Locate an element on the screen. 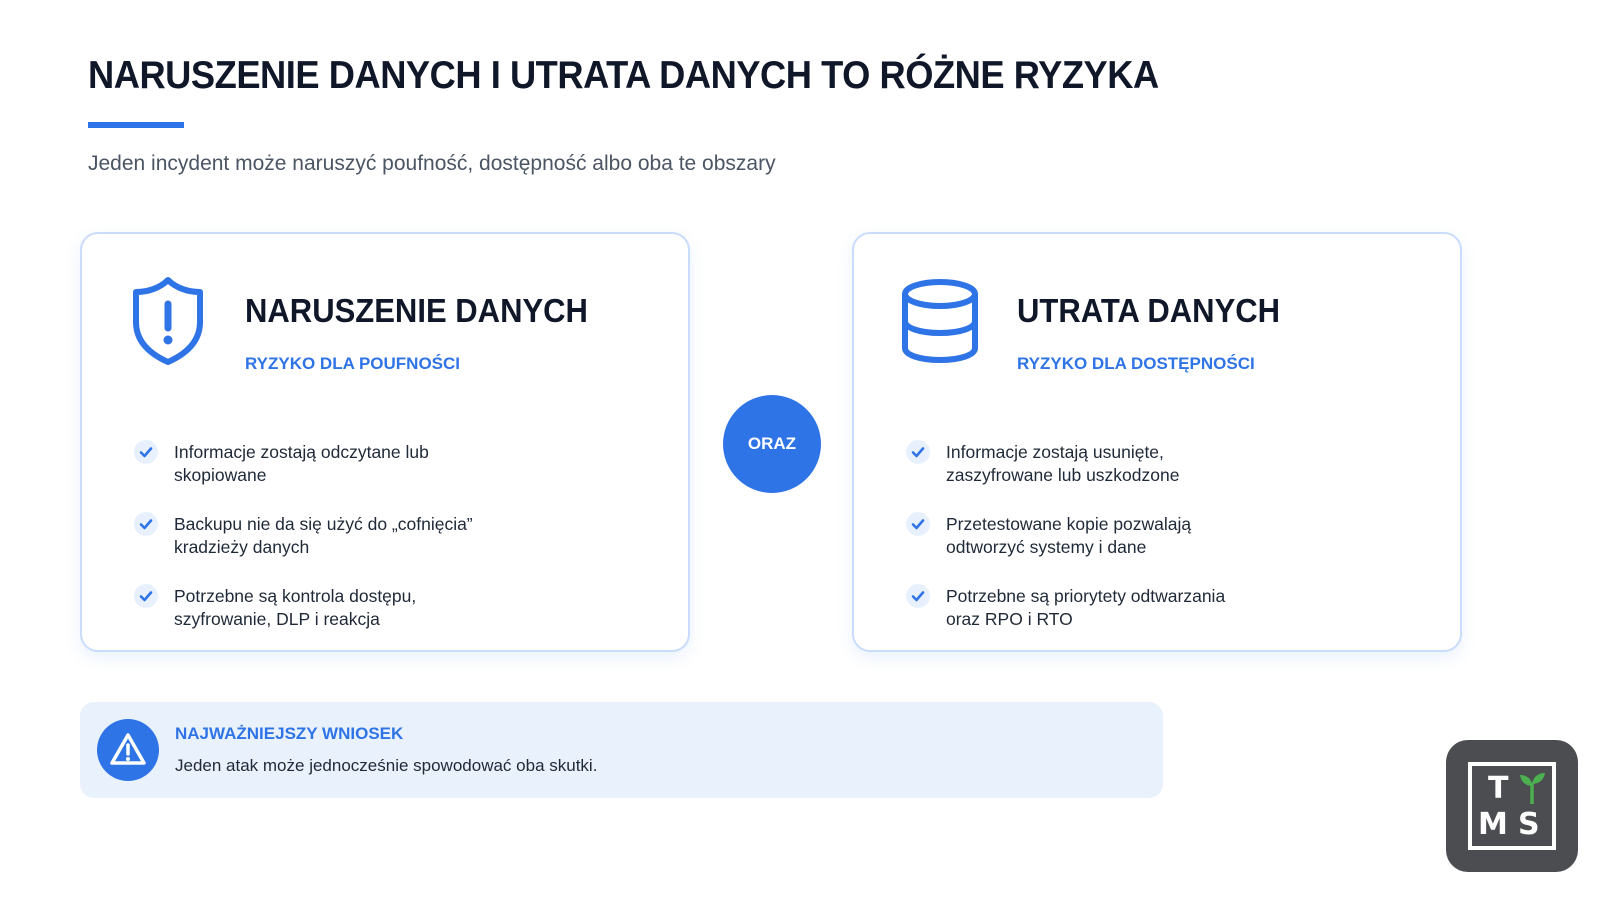 The image size is (1600, 900). card-title: UTRATA DANYCH is located at coordinates (1149, 310).